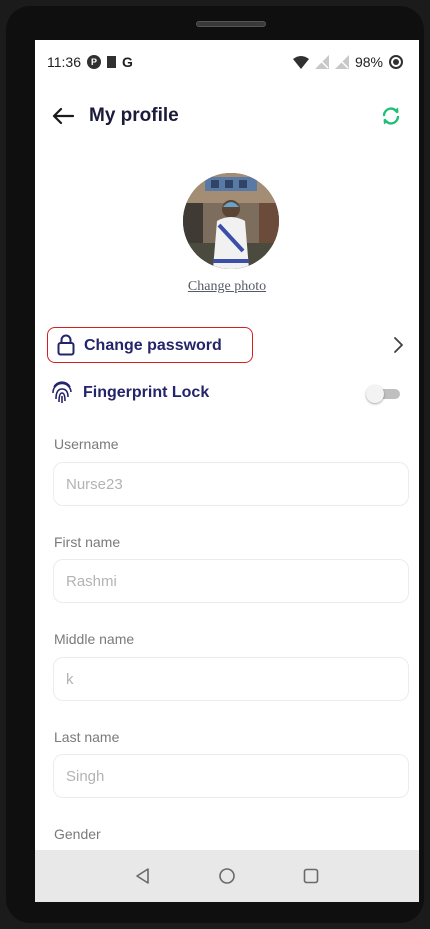  I want to click on speaker-grille, so click(231, 24).